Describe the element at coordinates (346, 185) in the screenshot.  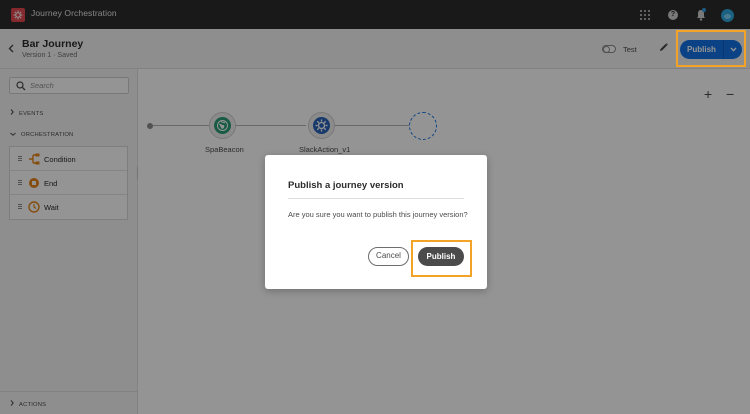
I see `dialog-title: Publish a journey version` at that location.